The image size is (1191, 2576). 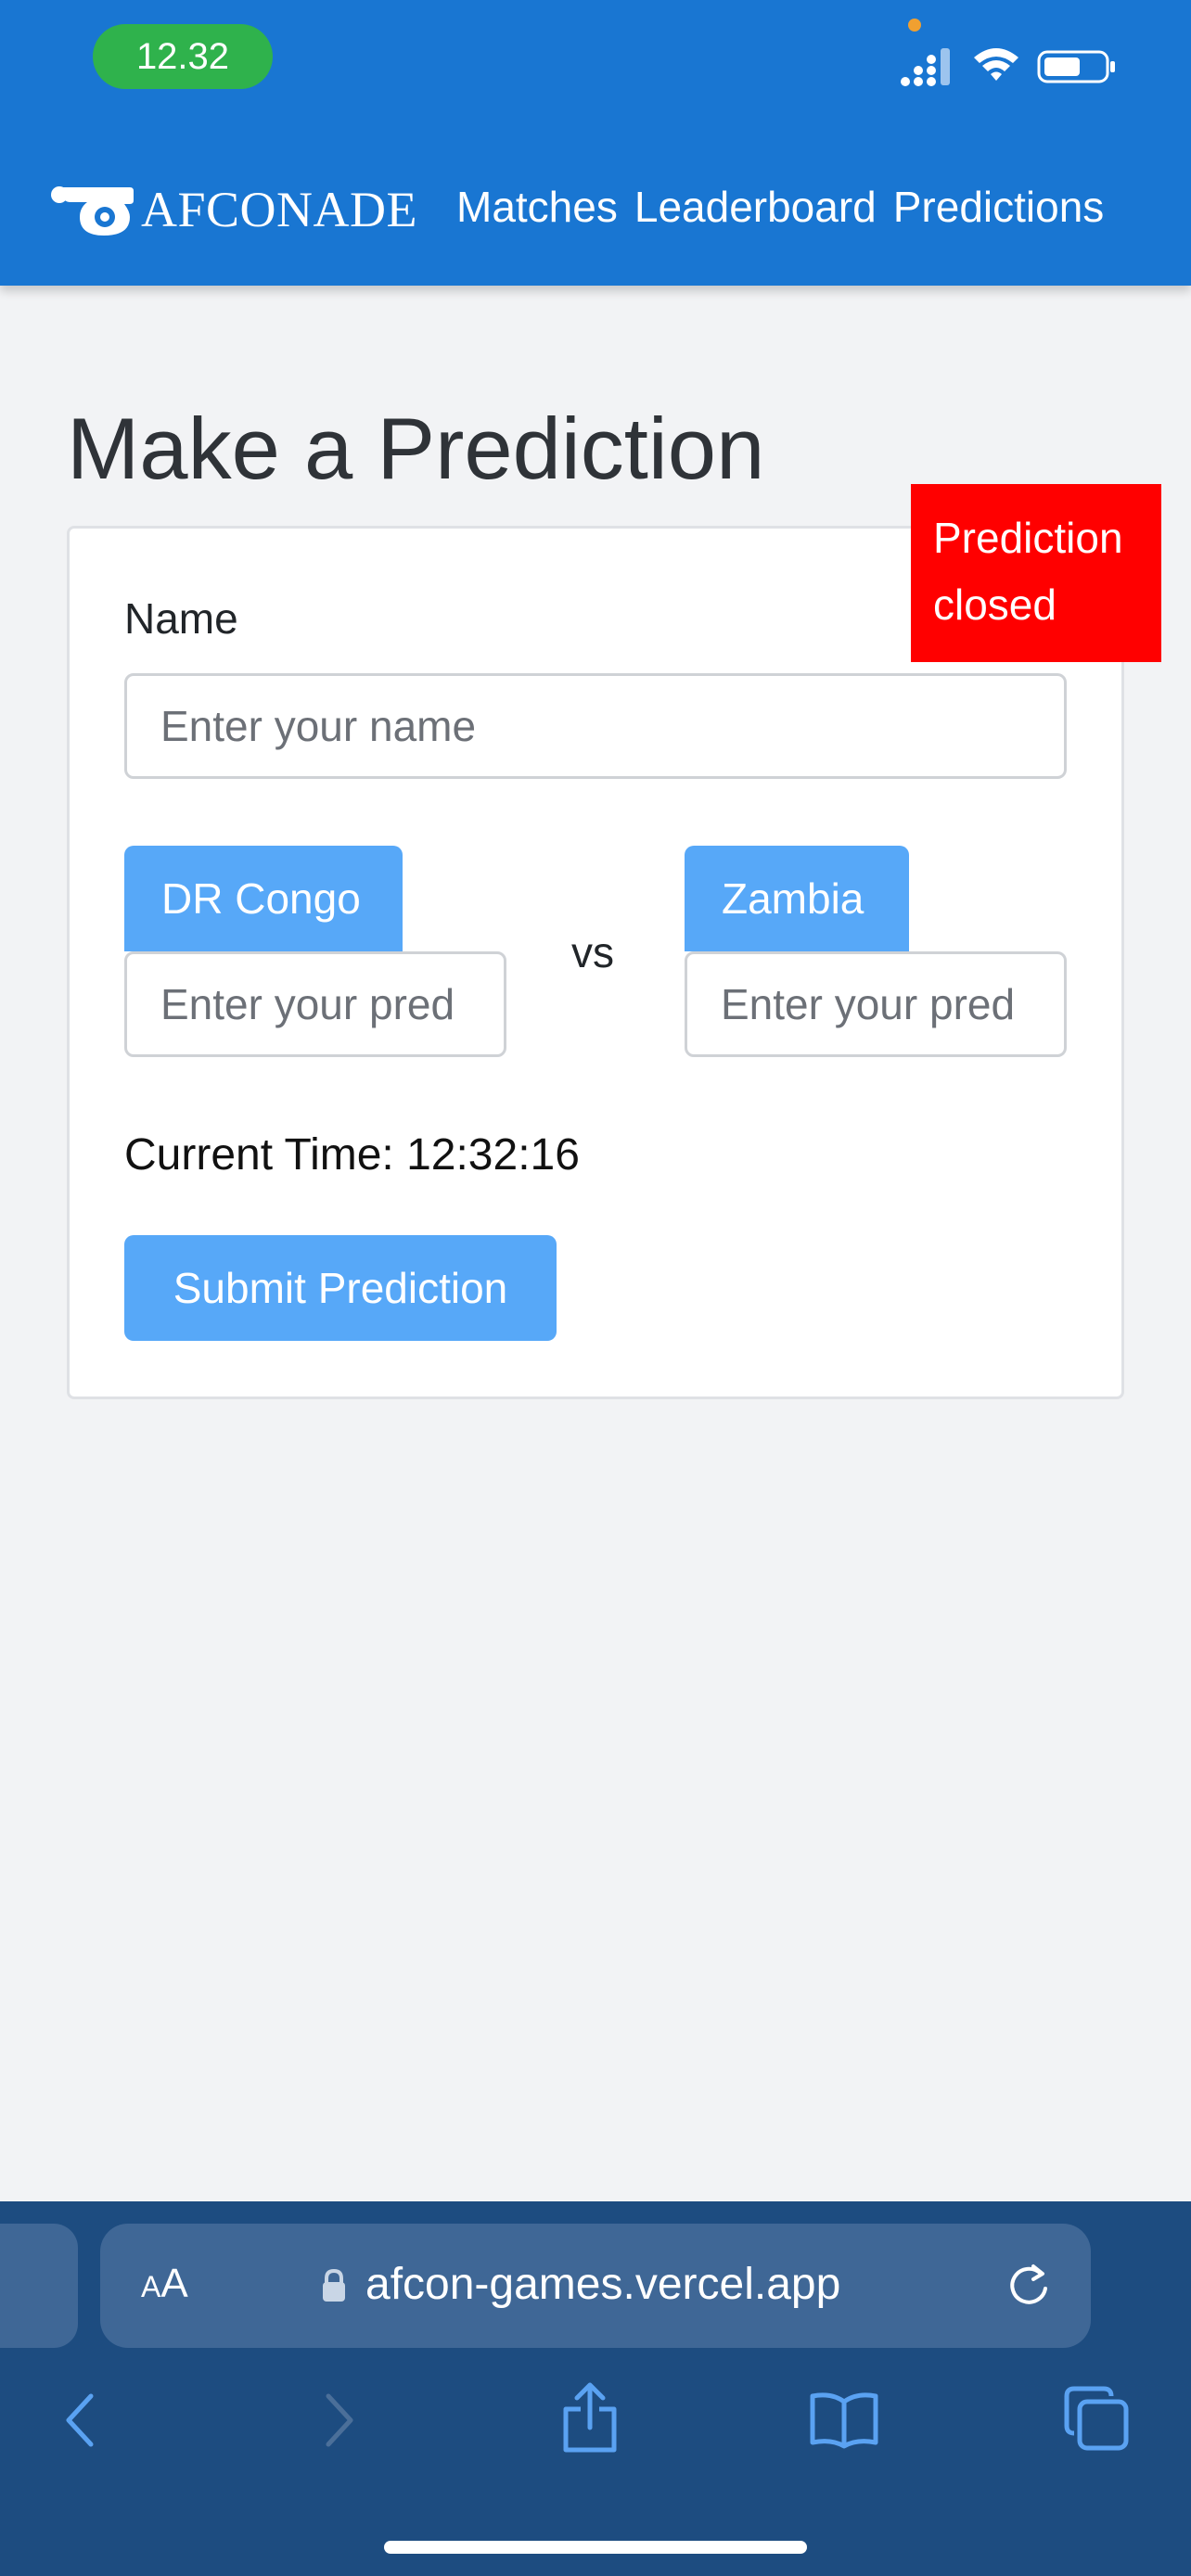 I want to click on nav-matches: Matches, so click(x=537, y=207).